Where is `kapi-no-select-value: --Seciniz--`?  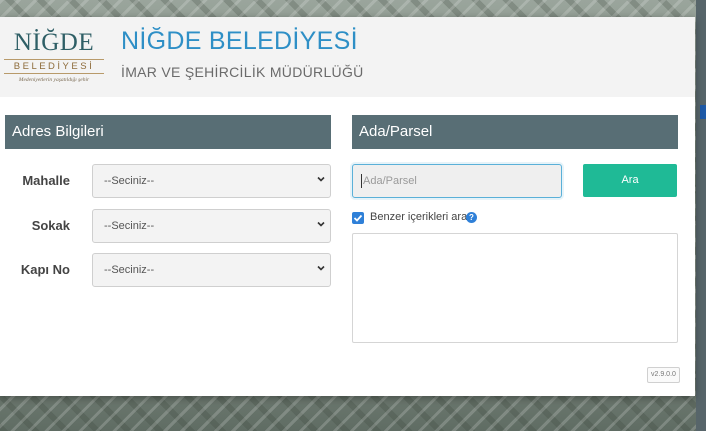
kapi-no-select-value: --Seciniz-- is located at coordinates (129, 270).